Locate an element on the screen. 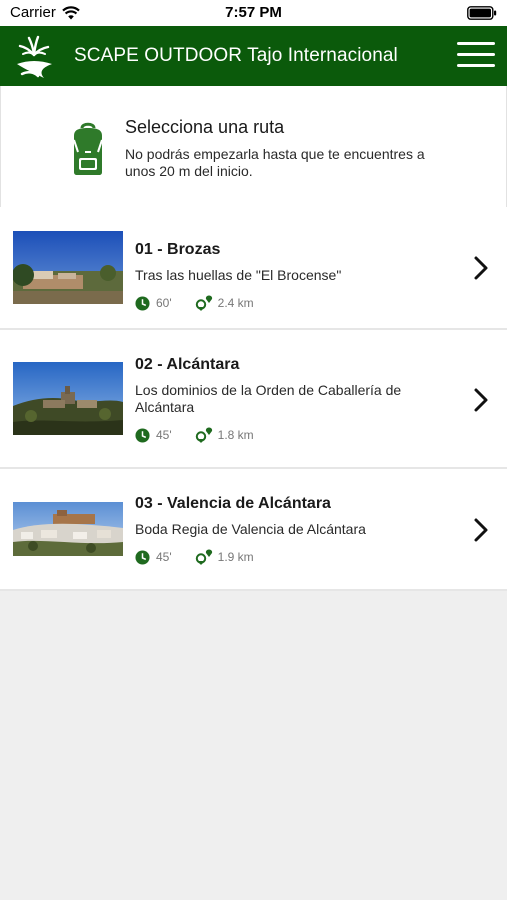  menu-button is located at coordinates (476, 56).